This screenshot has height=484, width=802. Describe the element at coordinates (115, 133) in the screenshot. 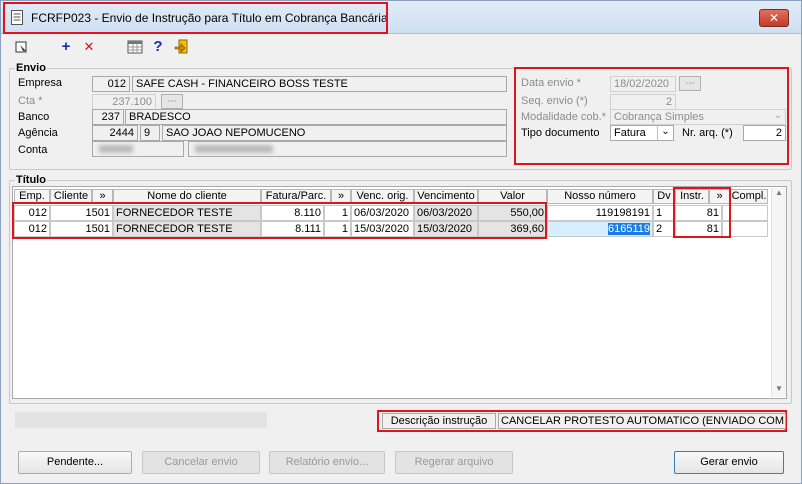

I see `agencia-code-field: 2444` at that location.